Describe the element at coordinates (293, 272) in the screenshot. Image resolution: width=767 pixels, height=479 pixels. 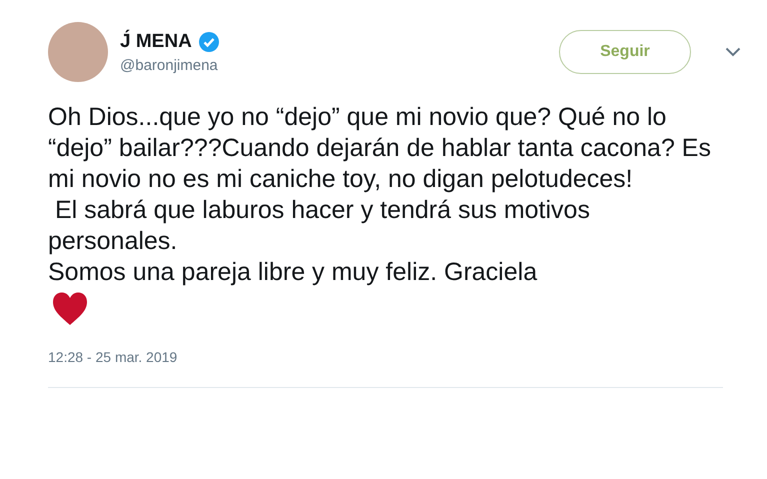
I see `tweet-text: Somos una pareja libre y muy feliz. Graciela` at that location.